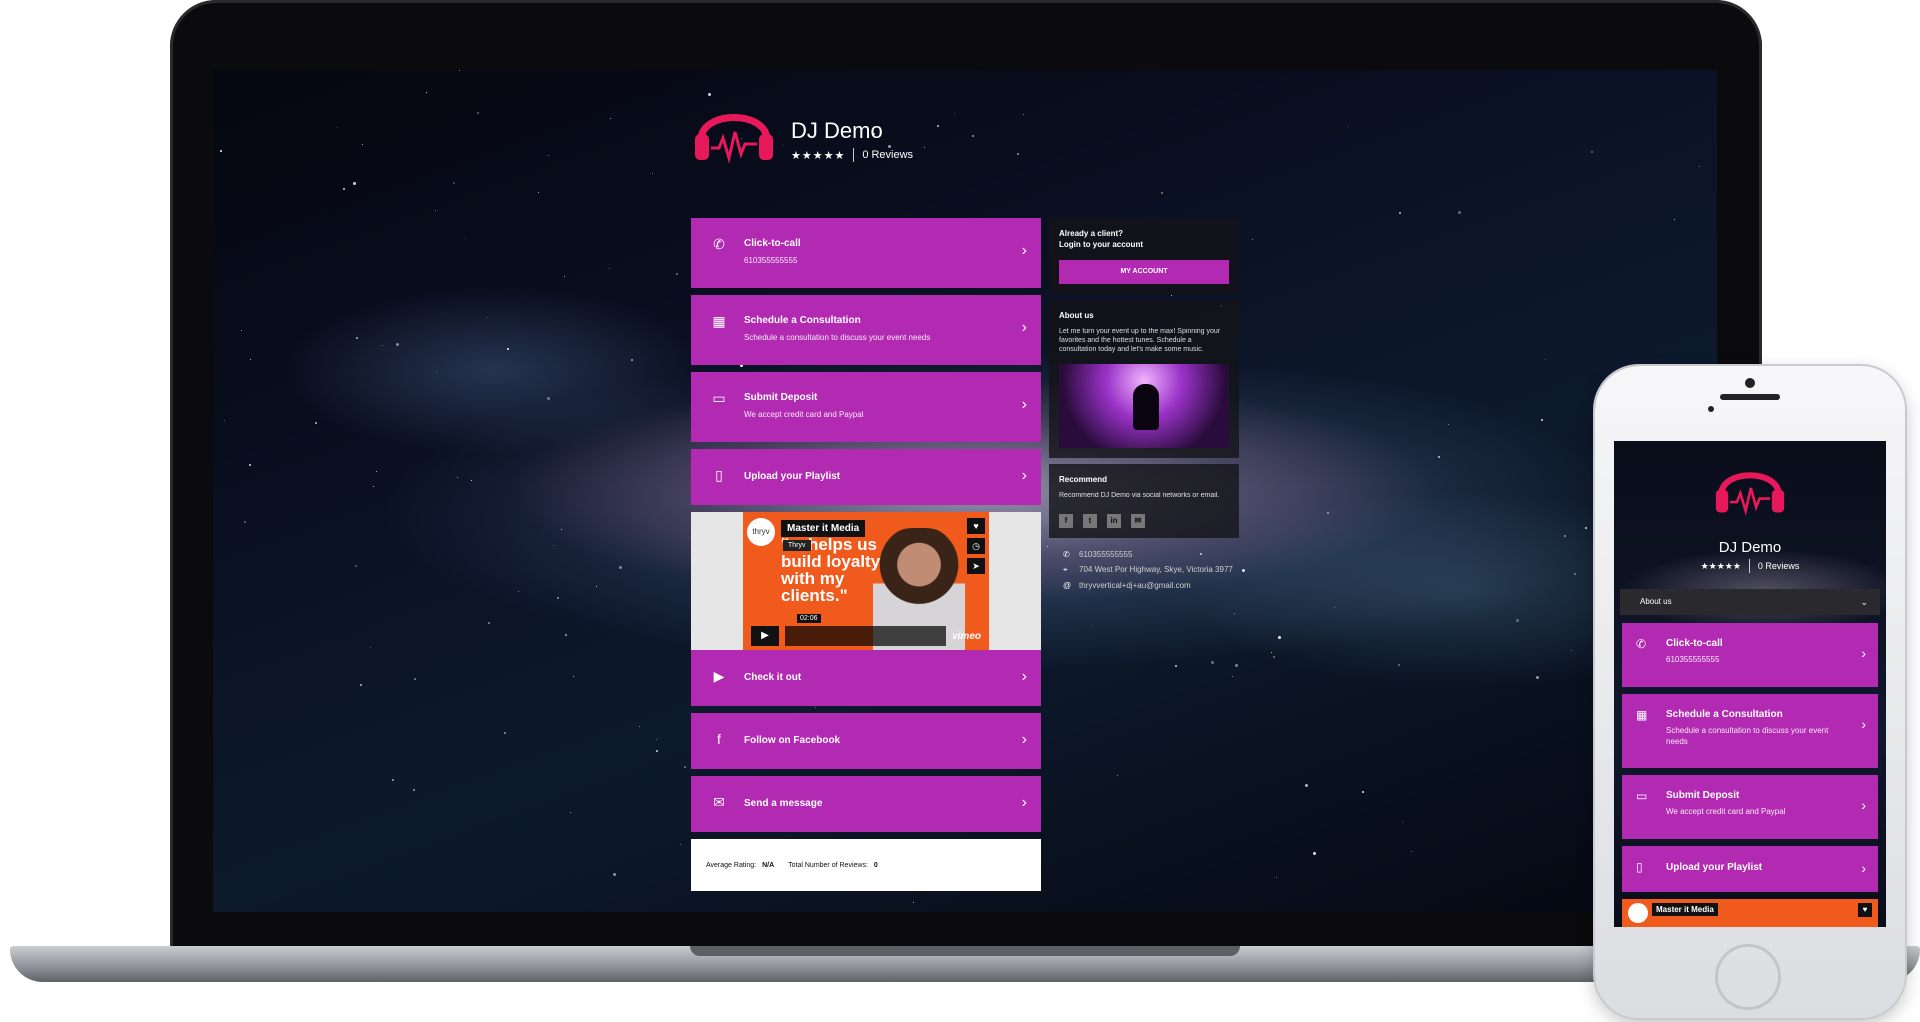 The height and width of the screenshot is (1022, 1920). What do you see at coordinates (772, 243) in the screenshot?
I see `action-title: Click-to-call` at bounding box center [772, 243].